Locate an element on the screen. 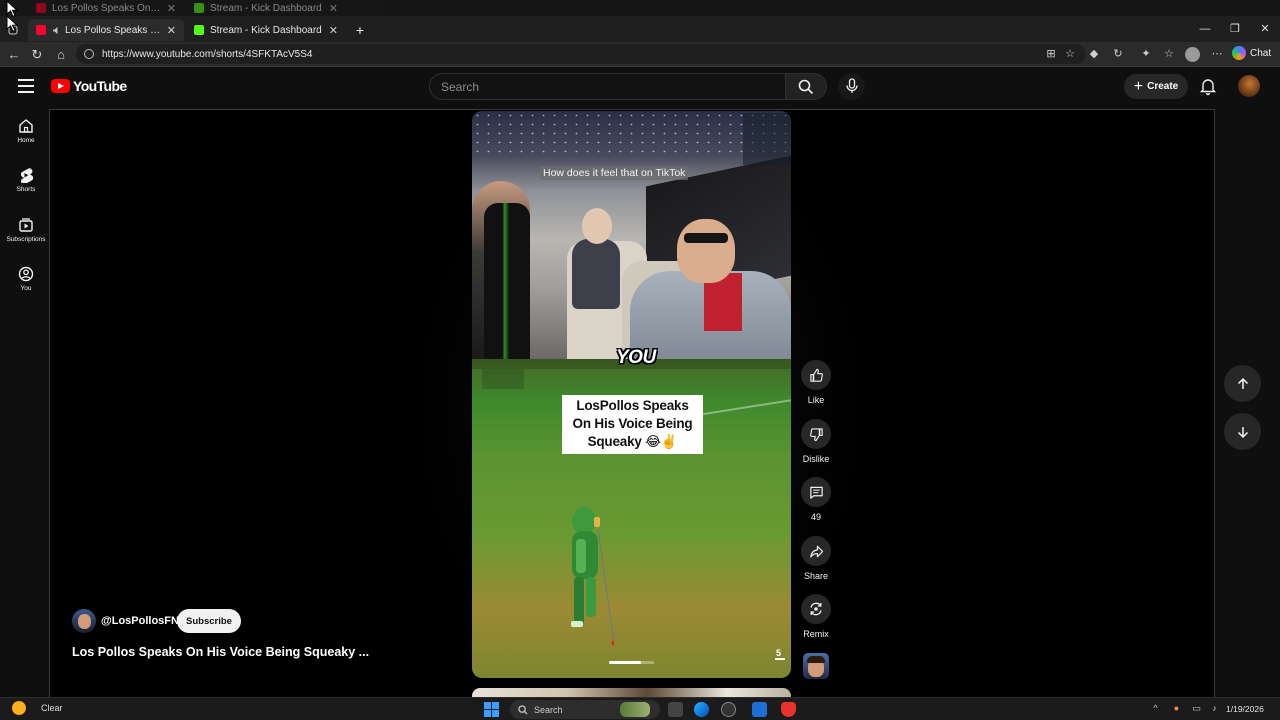 The width and height of the screenshot is (1280, 720). taskbar-date: 1/19/2026 is located at coordinates (1245, 709).